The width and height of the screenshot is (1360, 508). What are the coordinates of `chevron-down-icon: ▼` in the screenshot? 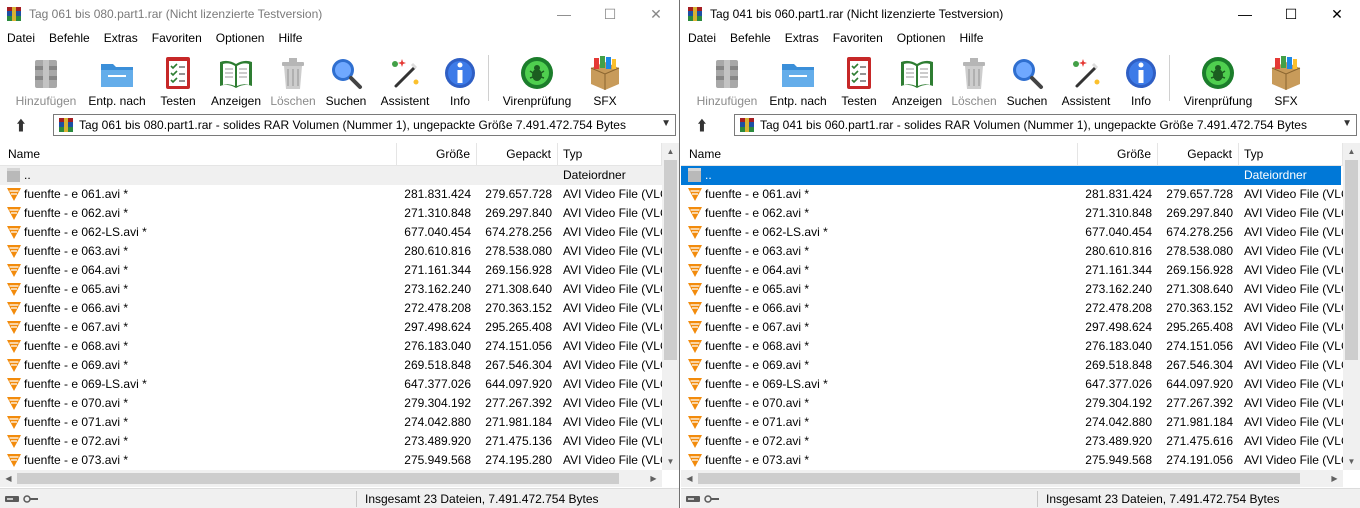 It's located at (1347, 123).